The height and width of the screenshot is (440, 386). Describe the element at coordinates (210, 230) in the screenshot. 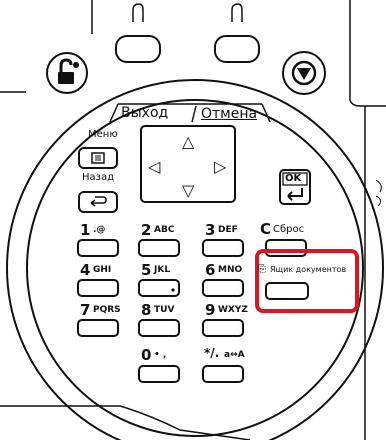

I see `key-digit: 3` at that location.